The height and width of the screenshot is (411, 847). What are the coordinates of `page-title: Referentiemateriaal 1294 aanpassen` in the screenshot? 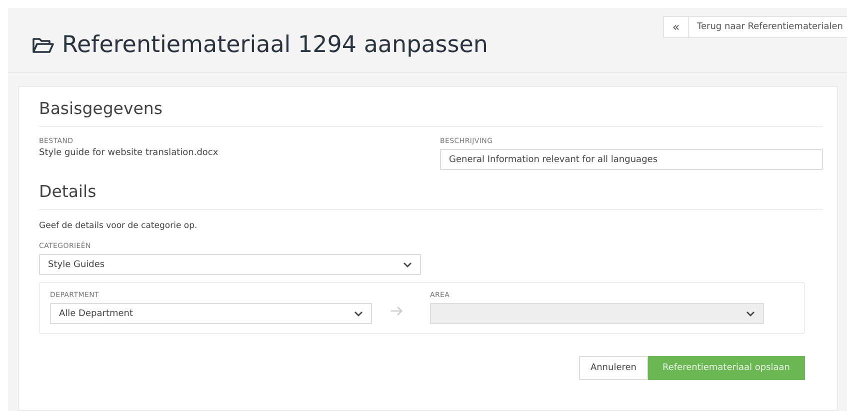 It's located at (275, 45).